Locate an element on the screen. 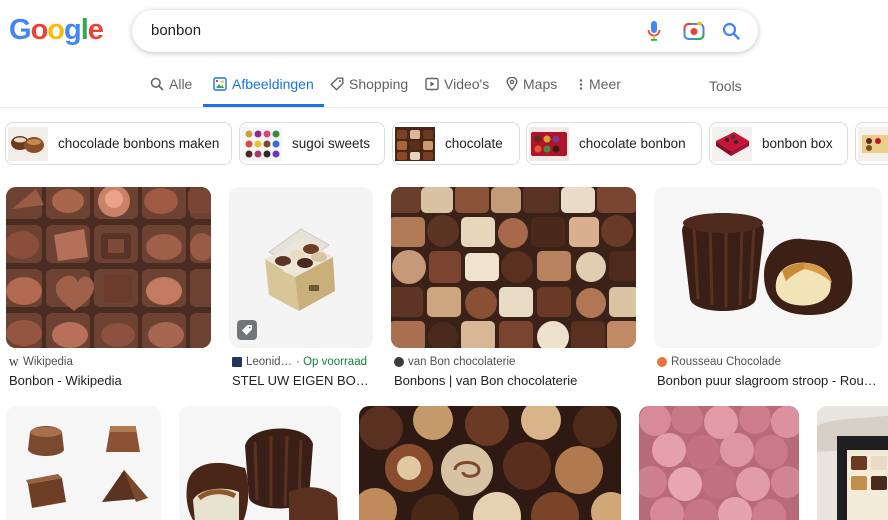  map-pin-icon is located at coordinates (512, 84).